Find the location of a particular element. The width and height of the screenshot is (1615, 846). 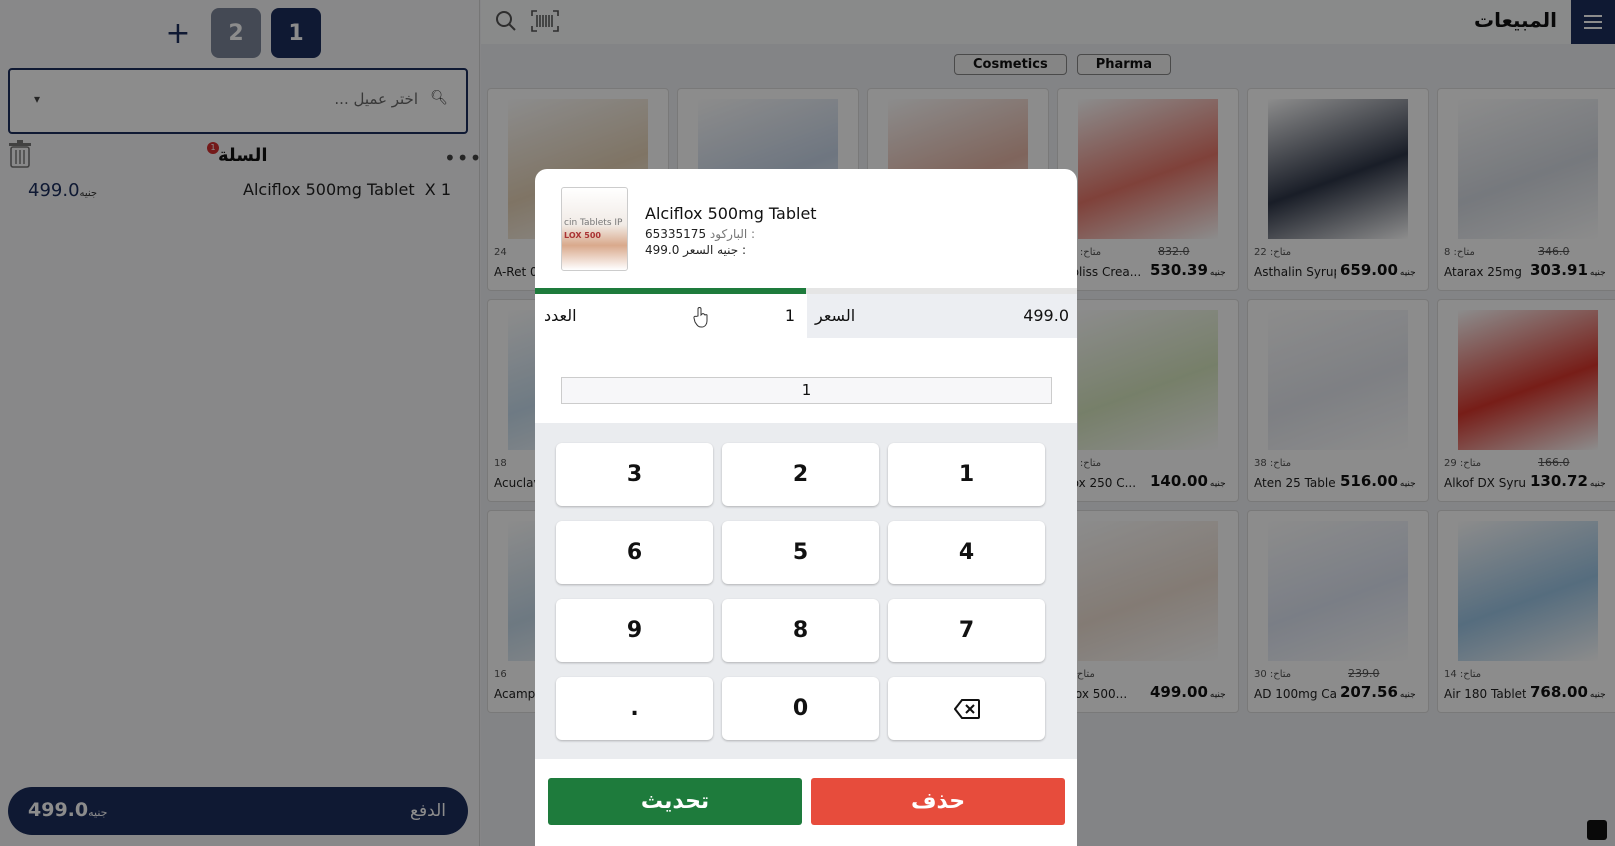

keypad-display: 1 is located at coordinates (806, 390).